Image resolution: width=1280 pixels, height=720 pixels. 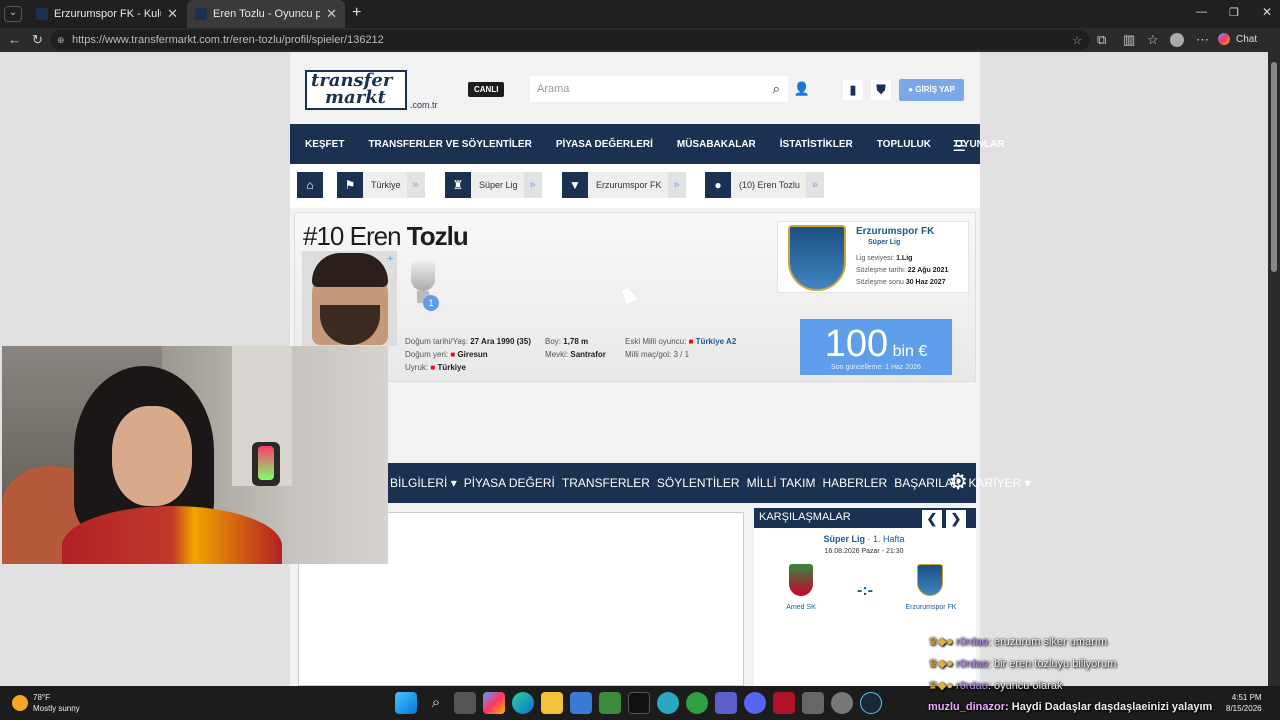 I want to click on extensions-icon: ⧉, so click(x=1101, y=40).